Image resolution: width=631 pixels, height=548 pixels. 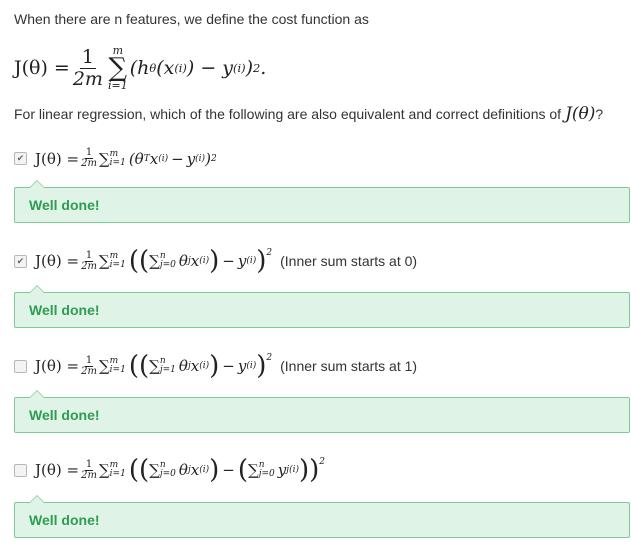 What do you see at coordinates (242, 366) in the screenshot?
I see `opt3-y: y` at bounding box center [242, 366].